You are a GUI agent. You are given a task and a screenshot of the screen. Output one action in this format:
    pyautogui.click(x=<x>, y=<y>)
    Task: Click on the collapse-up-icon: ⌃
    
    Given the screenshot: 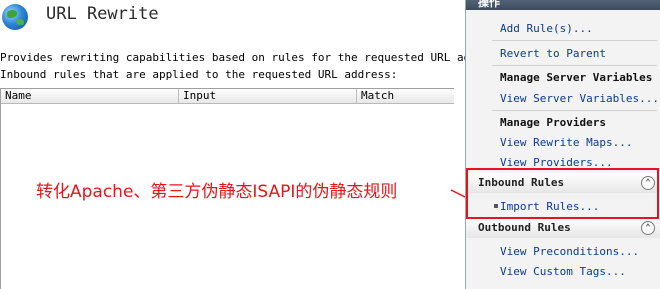 What is the action you would take?
    pyautogui.click(x=648, y=228)
    